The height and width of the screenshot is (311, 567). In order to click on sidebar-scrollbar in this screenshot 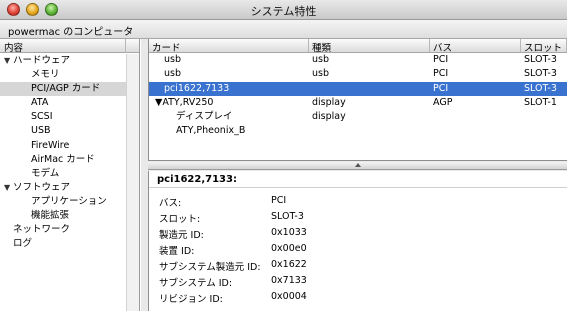, I will do `click(132, 182)`.